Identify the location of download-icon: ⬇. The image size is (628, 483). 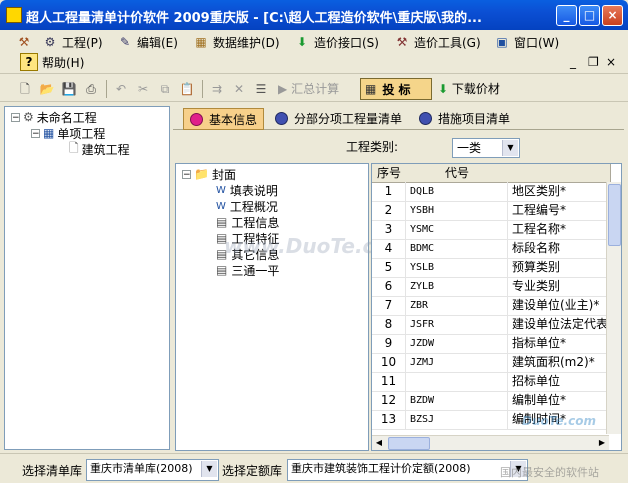
(443, 89).